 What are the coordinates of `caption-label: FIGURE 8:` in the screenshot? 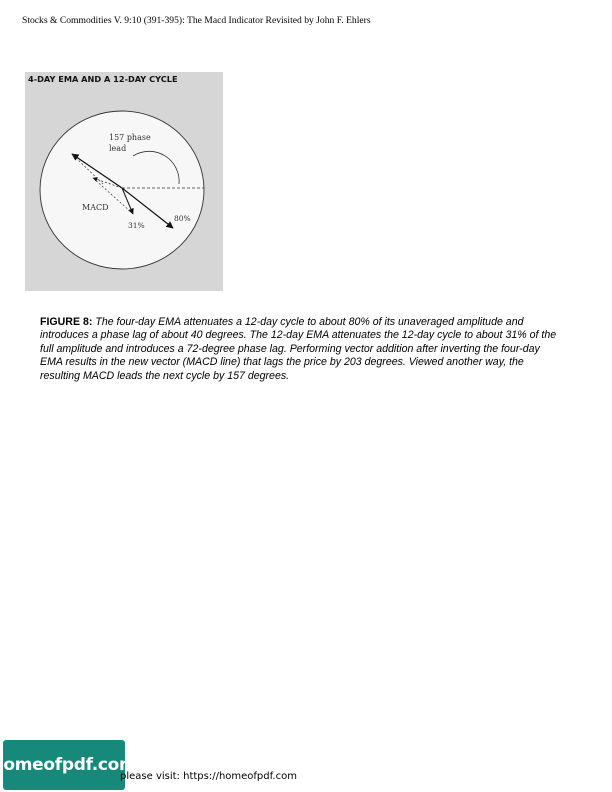 It's located at (66, 322).